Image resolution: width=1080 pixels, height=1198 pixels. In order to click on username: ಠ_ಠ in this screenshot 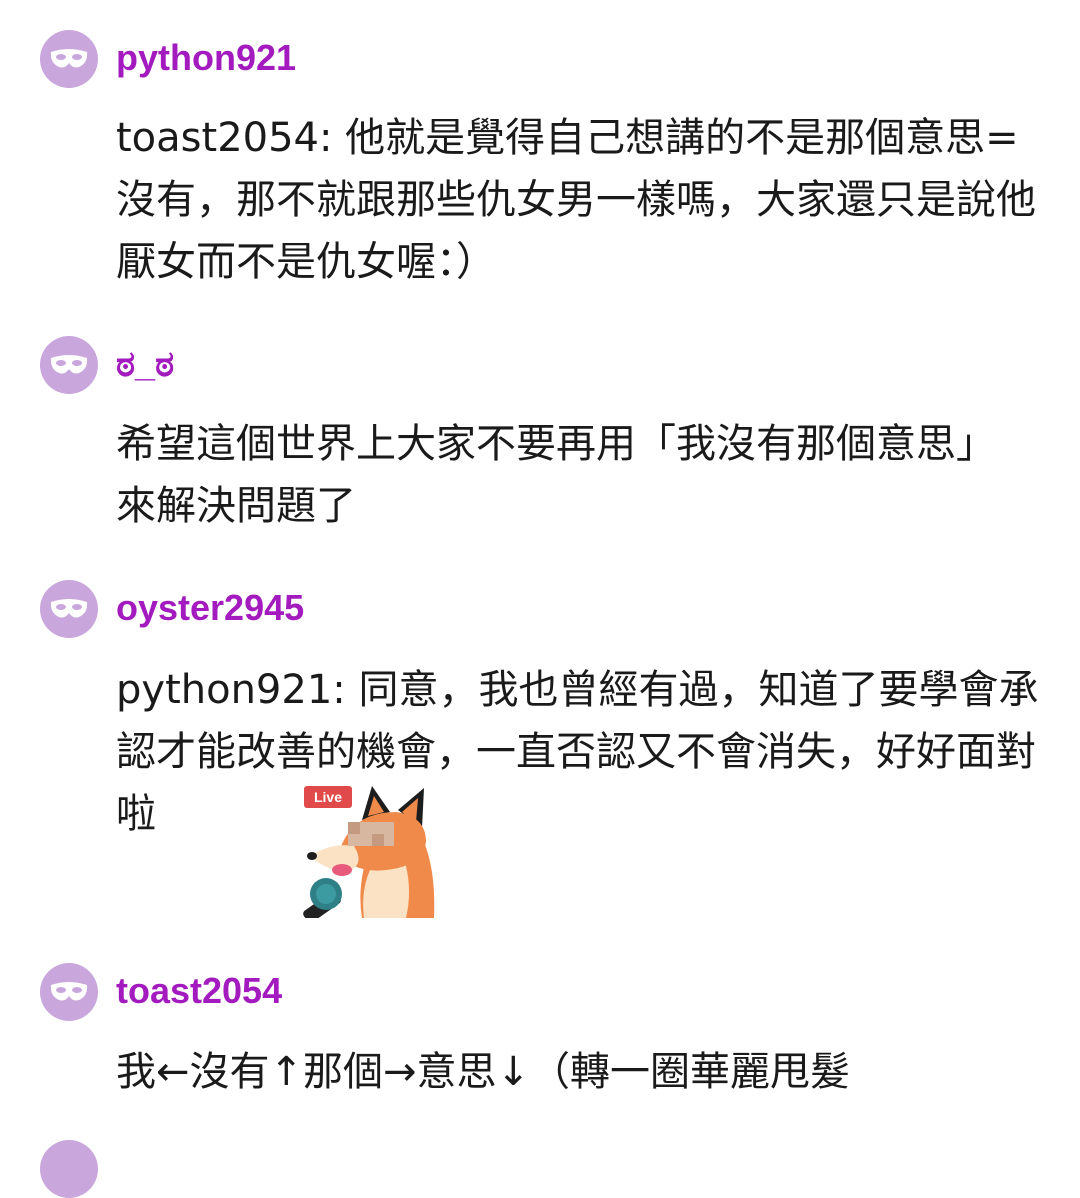, I will do `click(145, 364)`.